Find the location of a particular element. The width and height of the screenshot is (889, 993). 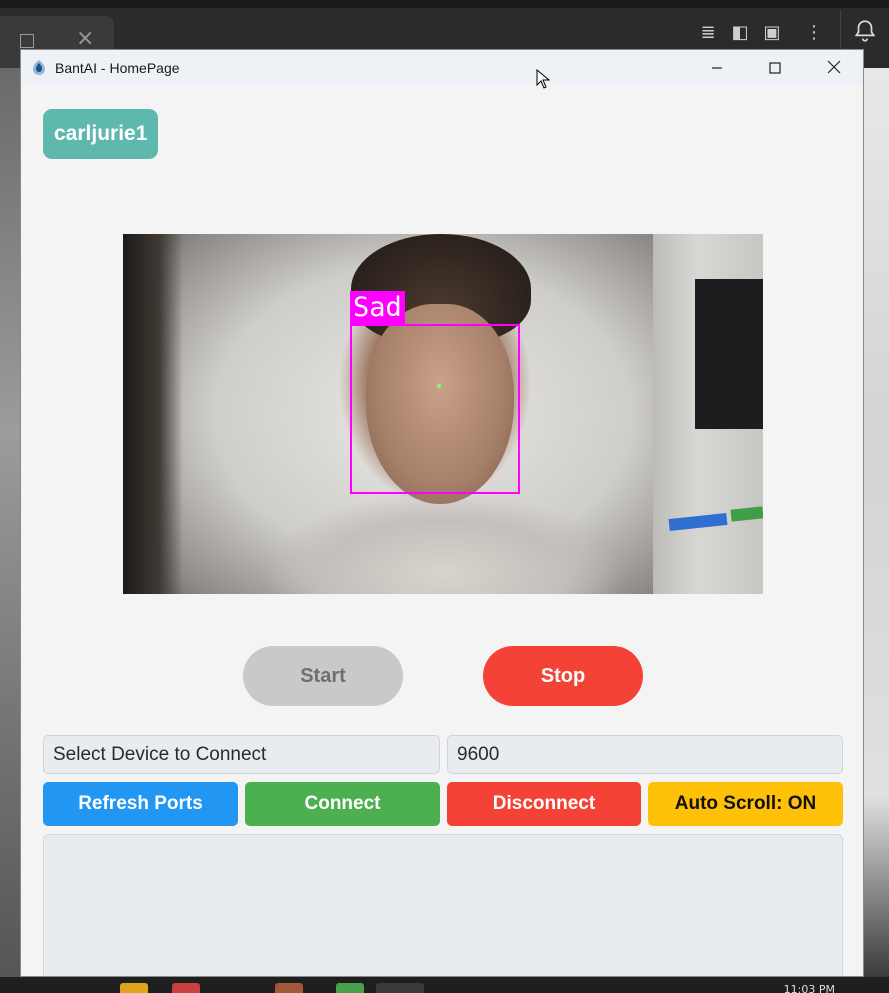

close-icon is located at coordinates (834, 68).